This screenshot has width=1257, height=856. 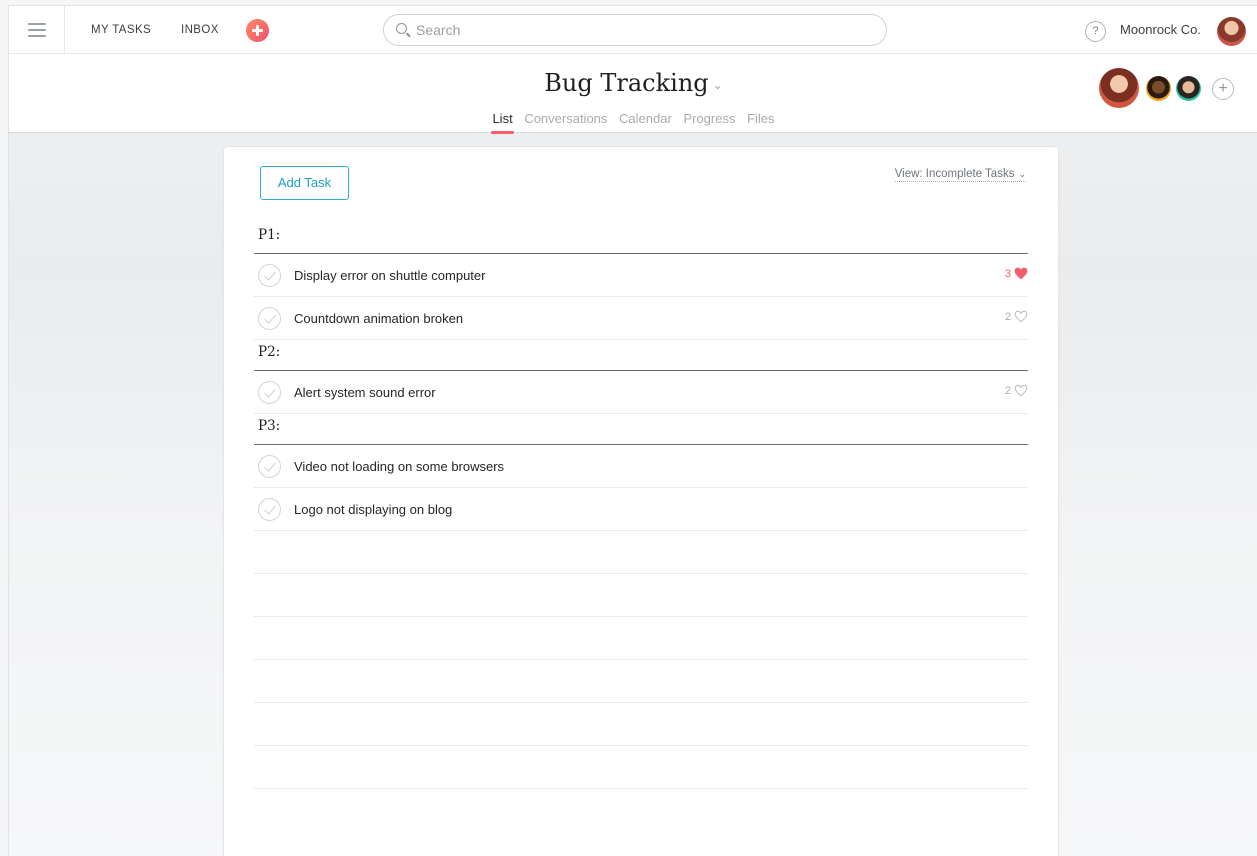 What do you see at coordinates (373, 509) in the screenshot?
I see `task-name: Logo not displaying on blog` at bounding box center [373, 509].